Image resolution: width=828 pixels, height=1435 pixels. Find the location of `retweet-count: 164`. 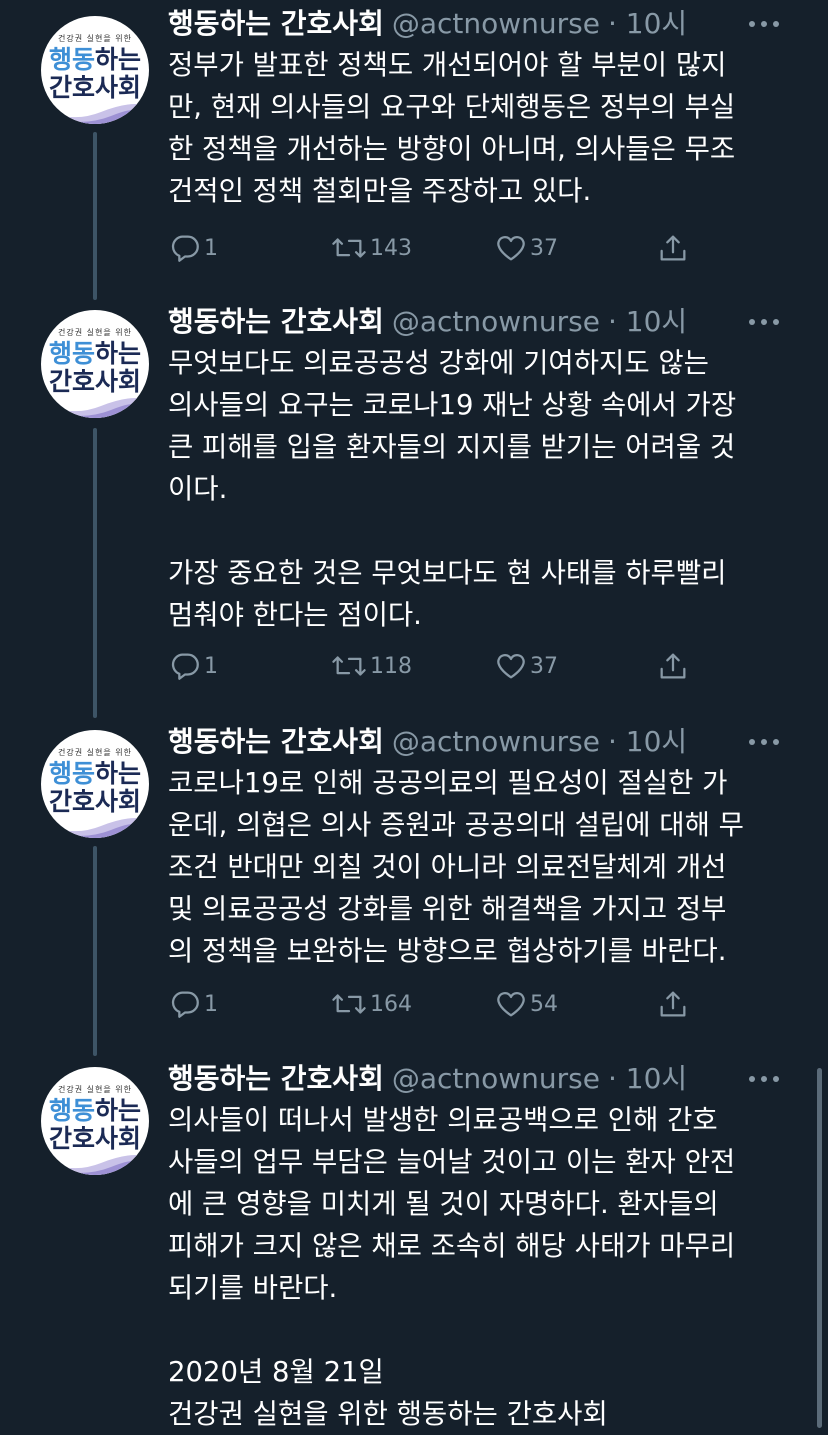

retweet-count: 164 is located at coordinates (391, 1004).